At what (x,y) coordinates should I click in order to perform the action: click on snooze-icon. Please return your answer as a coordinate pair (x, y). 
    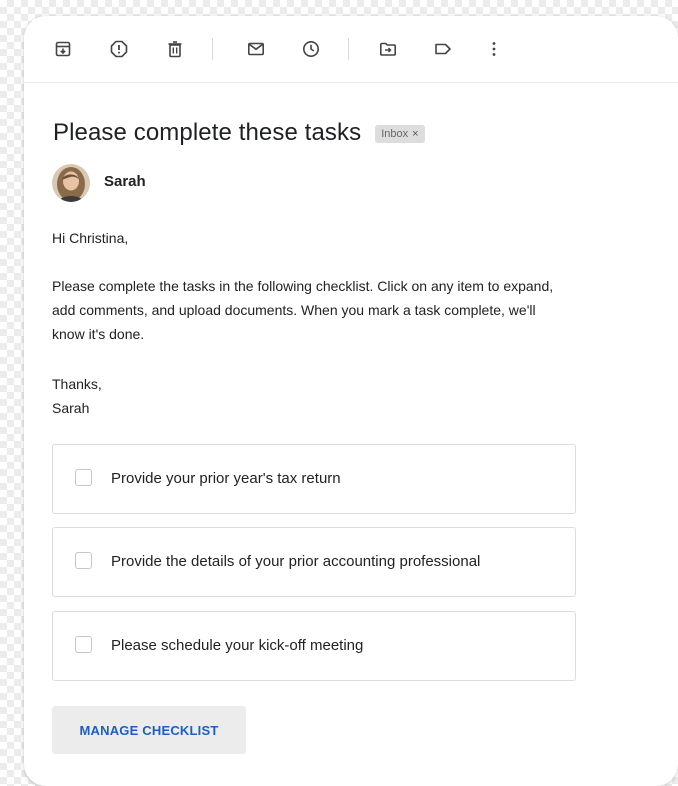
    Looking at the image, I should click on (311, 49).